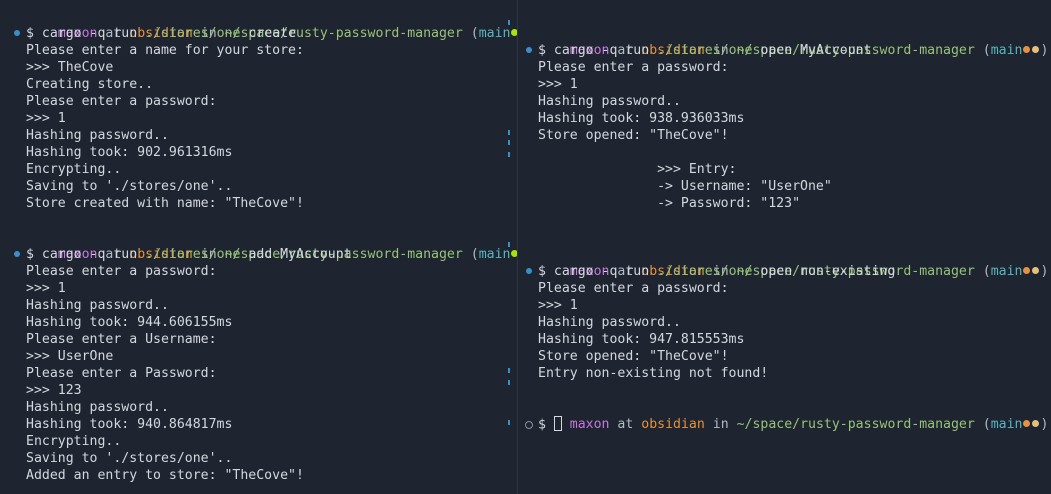  I want to click on output-line: >>> TheCove, so click(70, 67).